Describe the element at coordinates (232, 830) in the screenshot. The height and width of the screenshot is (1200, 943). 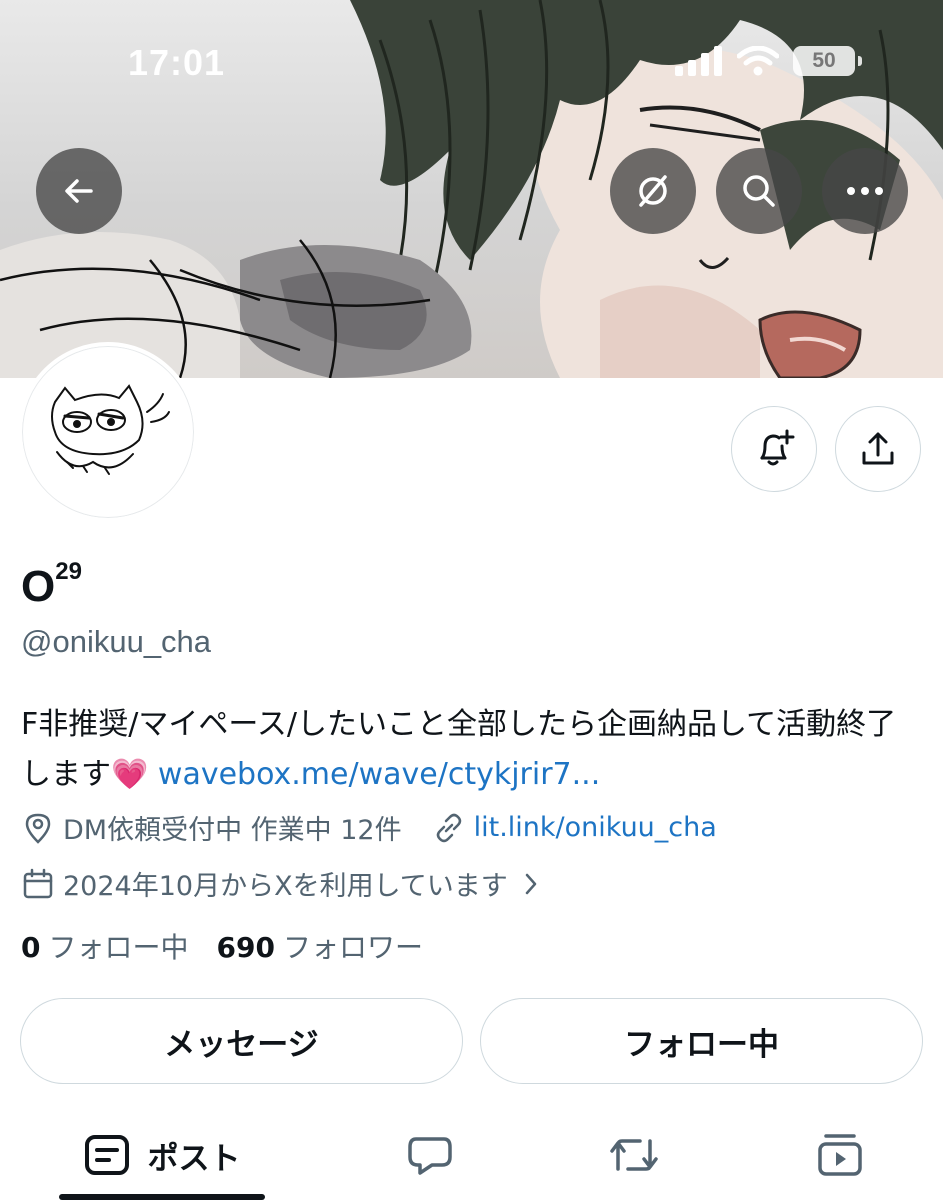
I see `location-text: DM依頼受付中 作業中 12件` at that location.